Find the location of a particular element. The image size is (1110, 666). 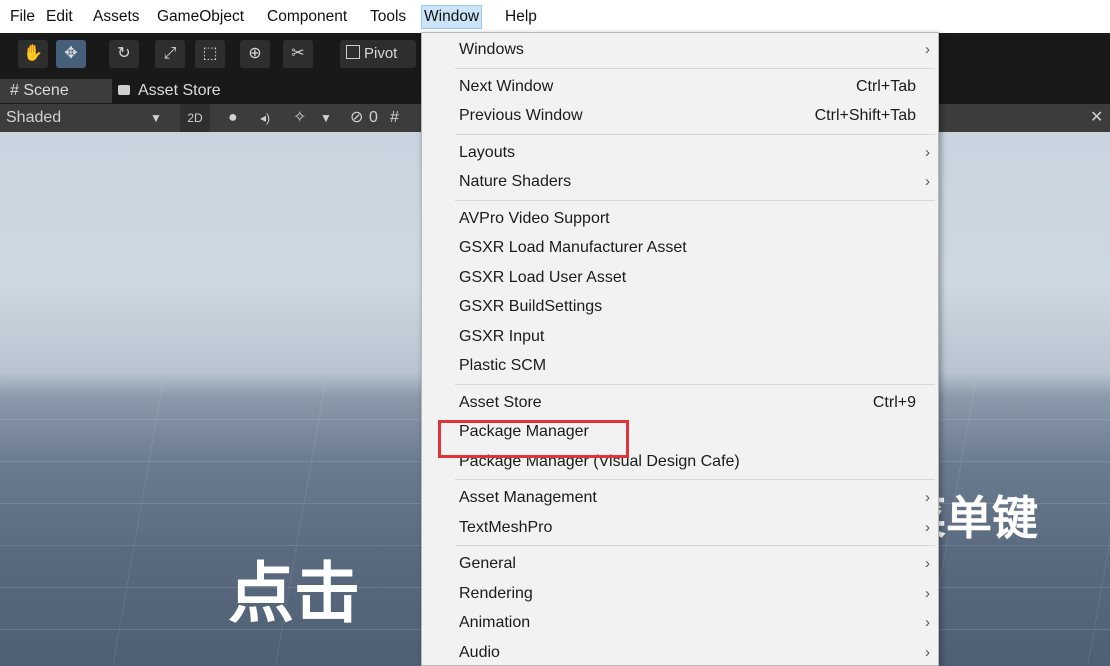

menu-item-general: General › is located at coordinates (680, 563).